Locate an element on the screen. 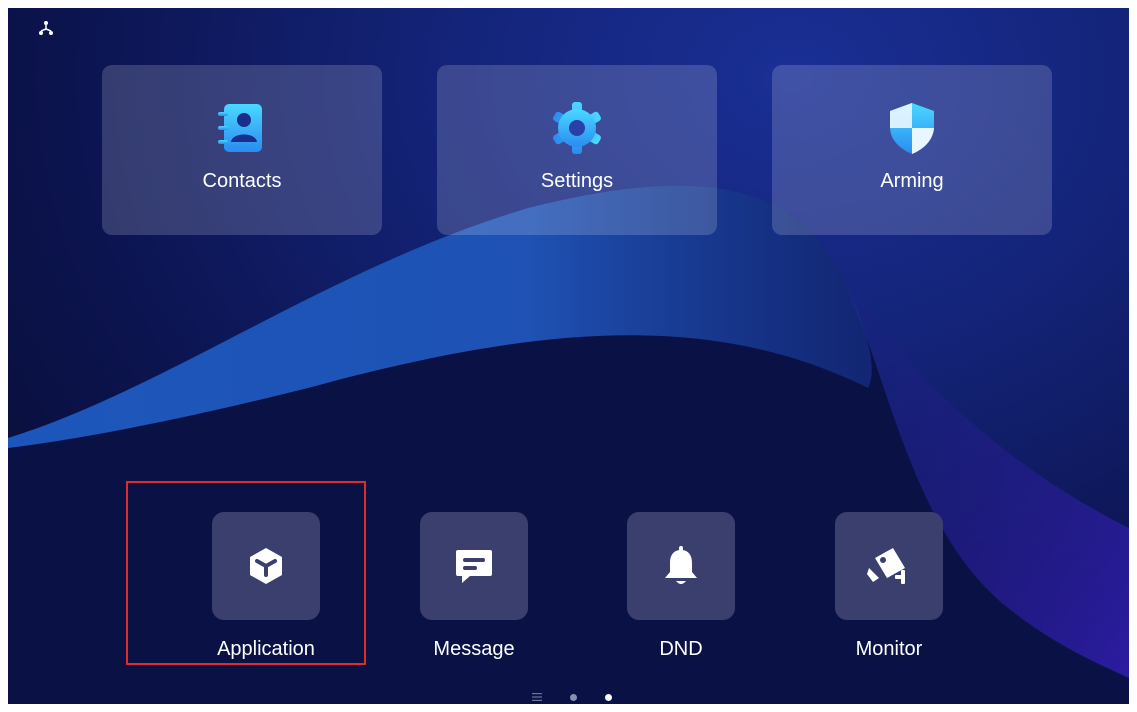 This screenshot has height=712, width=1137. dnd-button: DND is located at coordinates (681, 586).